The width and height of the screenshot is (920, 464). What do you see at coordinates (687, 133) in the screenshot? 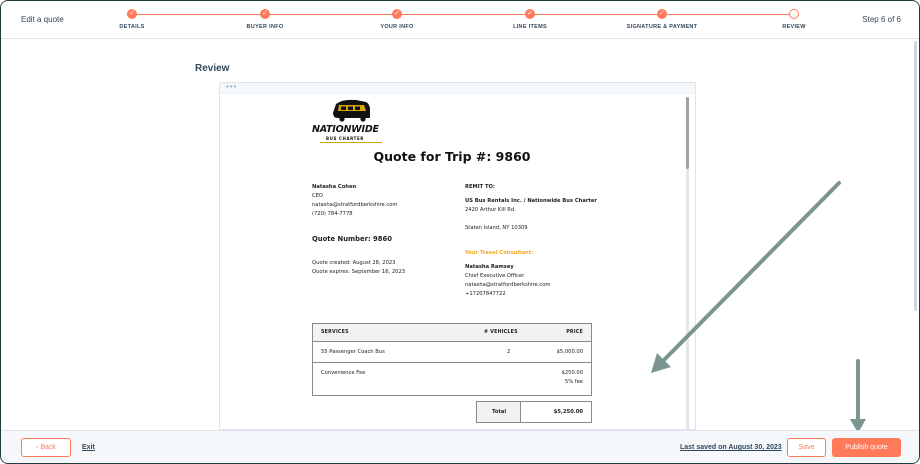
I see `preview-scroll-thumb` at bounding box center [687, 133].